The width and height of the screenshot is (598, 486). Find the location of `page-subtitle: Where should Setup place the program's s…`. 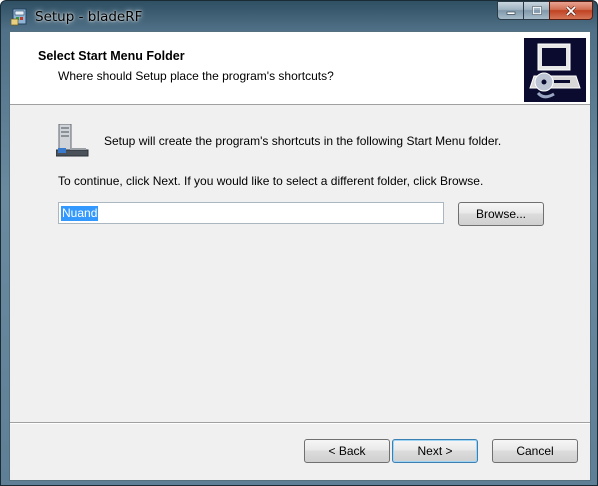

page-subtitle: Where should Setup place the program's s… is located at coordinates (196, 76).